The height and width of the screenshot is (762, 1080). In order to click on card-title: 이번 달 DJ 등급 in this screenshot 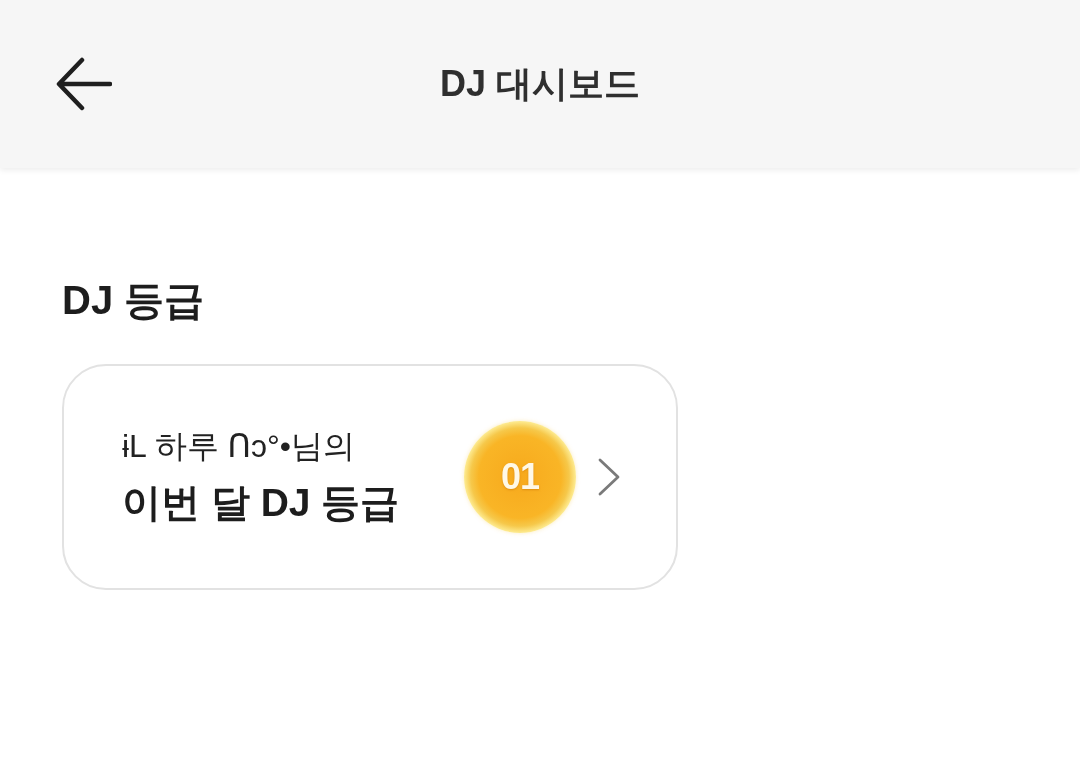, I will do `click(261, 502)`.